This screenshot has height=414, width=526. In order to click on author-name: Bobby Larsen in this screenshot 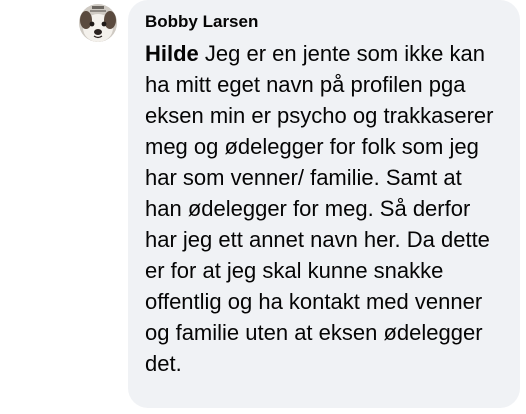, I will do `click(324, 22)`.